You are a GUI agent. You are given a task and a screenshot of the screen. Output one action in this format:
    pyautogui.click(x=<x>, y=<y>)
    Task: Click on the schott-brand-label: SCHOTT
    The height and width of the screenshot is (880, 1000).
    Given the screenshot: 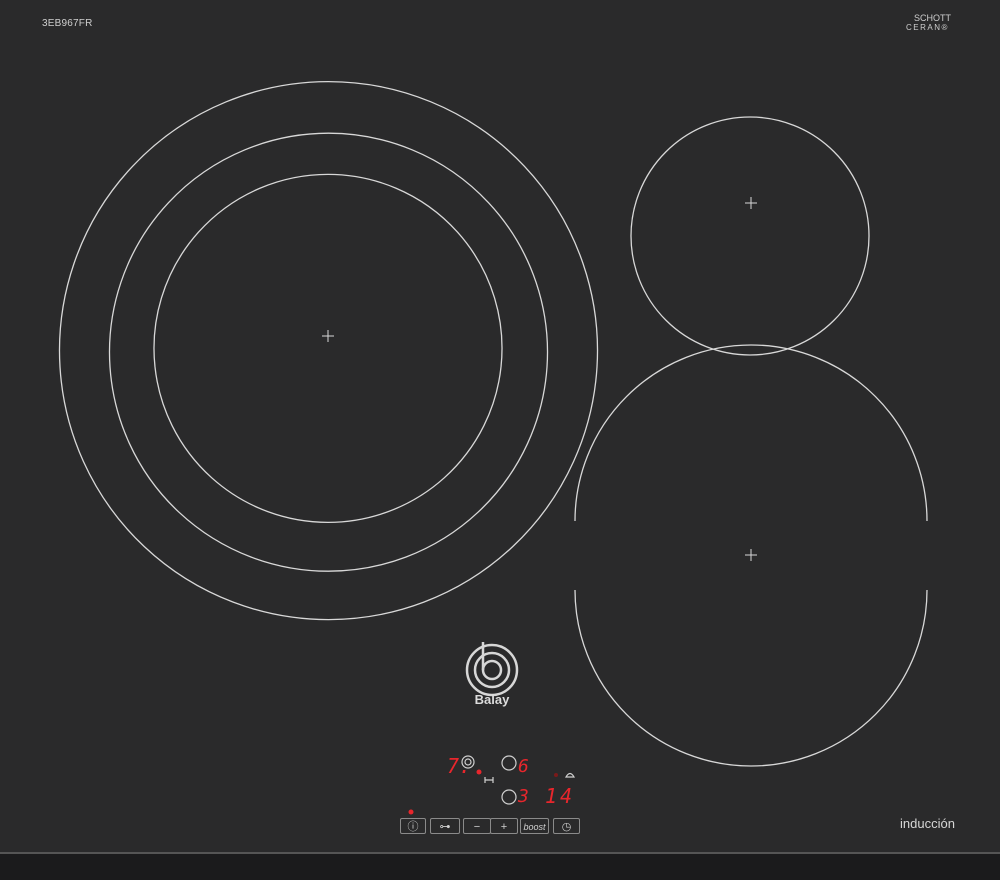 What is the action you would take?
    pyautogui.click(x=932, y=18)
    